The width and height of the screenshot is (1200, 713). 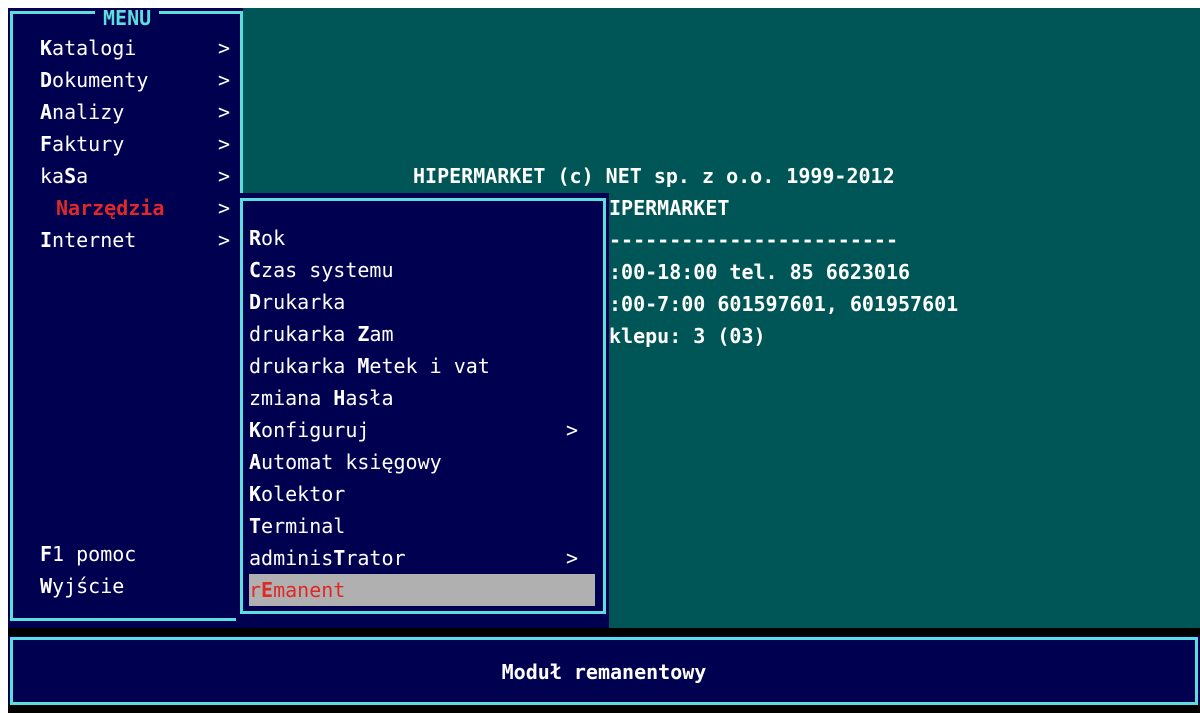 I want to click on submenu-item-label: ok, so click(x=273, y=238).